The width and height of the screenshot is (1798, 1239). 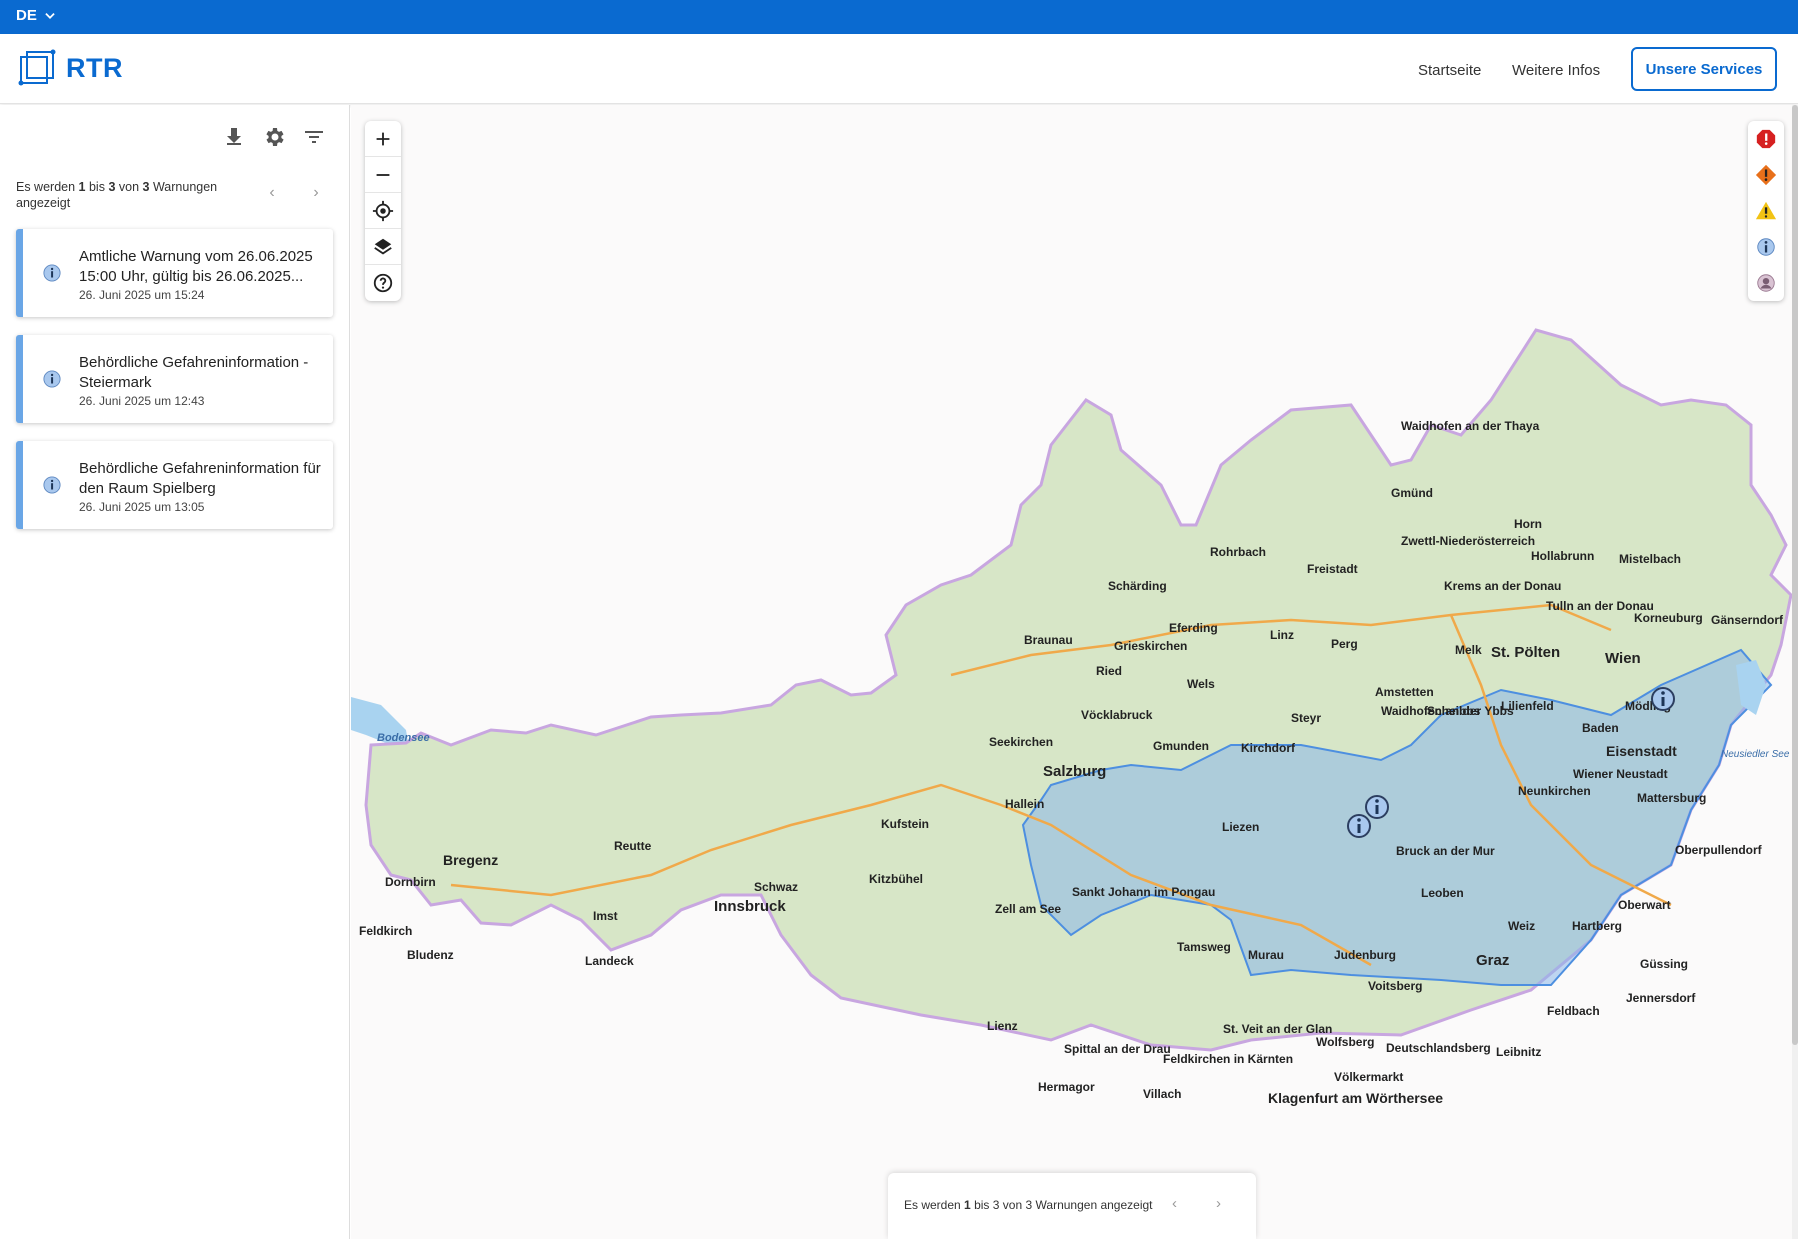 What do you see at coordinates (1554, 791) in the screenshot?
I see `map-label: Neunkirchen` at bounding box center [1554, 791].